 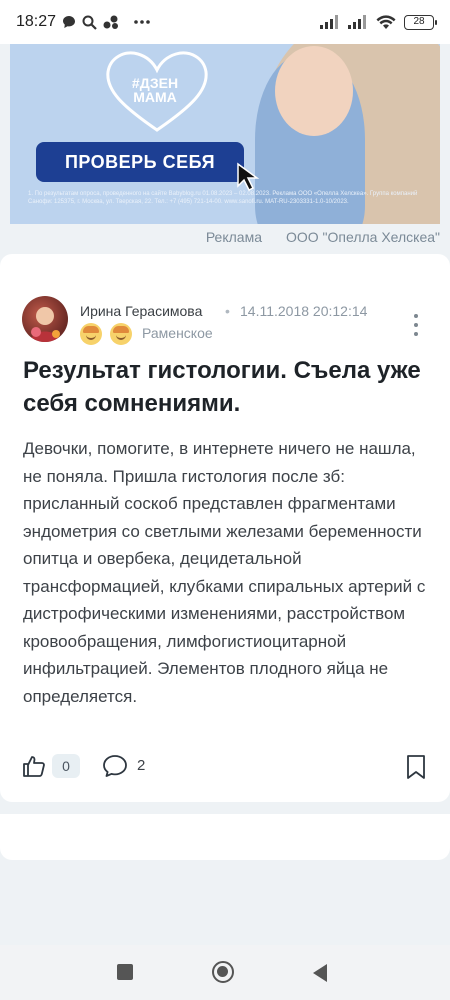 What do you see at coordinates (141, 311) in the screenshot?
I see `author-name: Ирина Герасимова` at bounding box center [141, 311].